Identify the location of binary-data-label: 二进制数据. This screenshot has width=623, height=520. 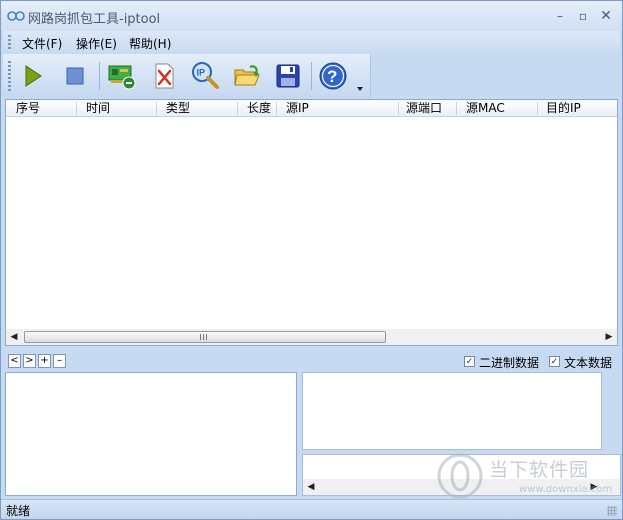
(509, 362).